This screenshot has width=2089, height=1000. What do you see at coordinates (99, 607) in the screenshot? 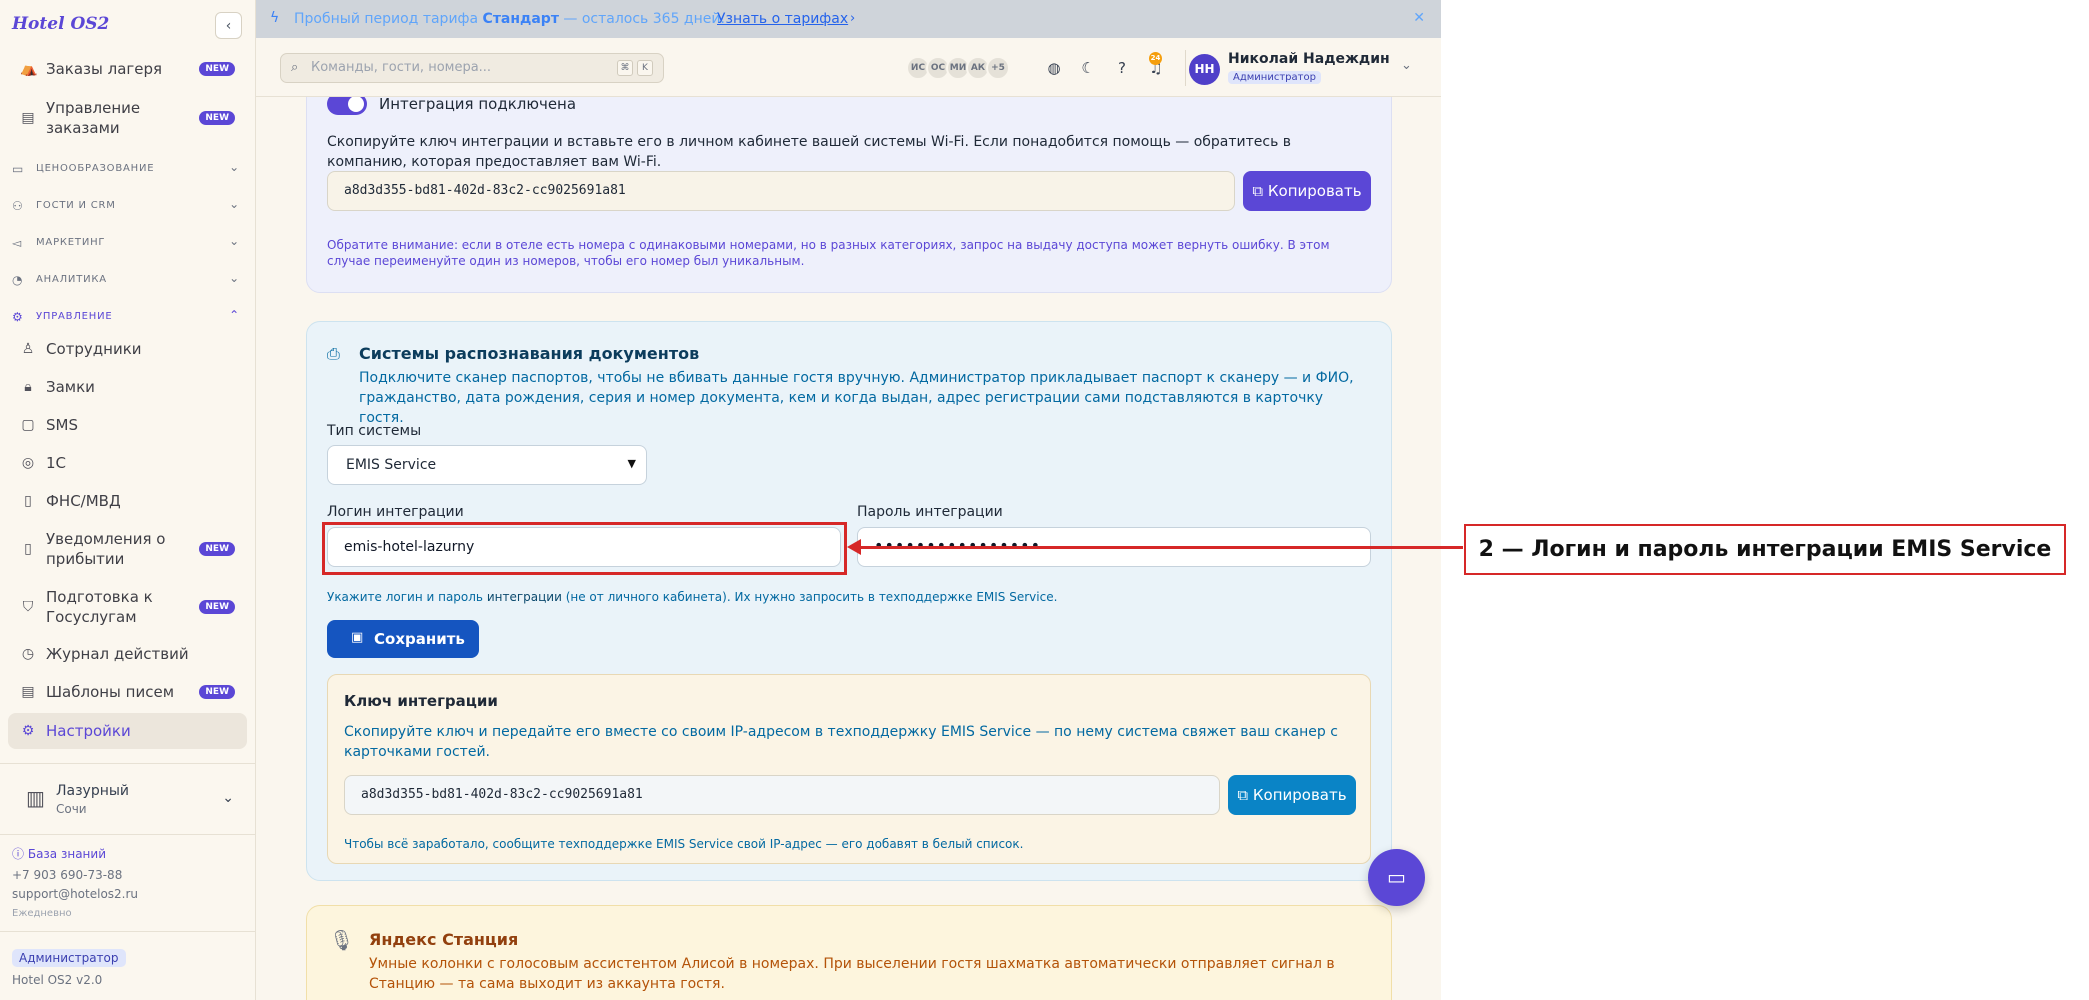
I see `sidebar-item-label: Подготовка к Госуслугам` at bounding box center [99, 607].